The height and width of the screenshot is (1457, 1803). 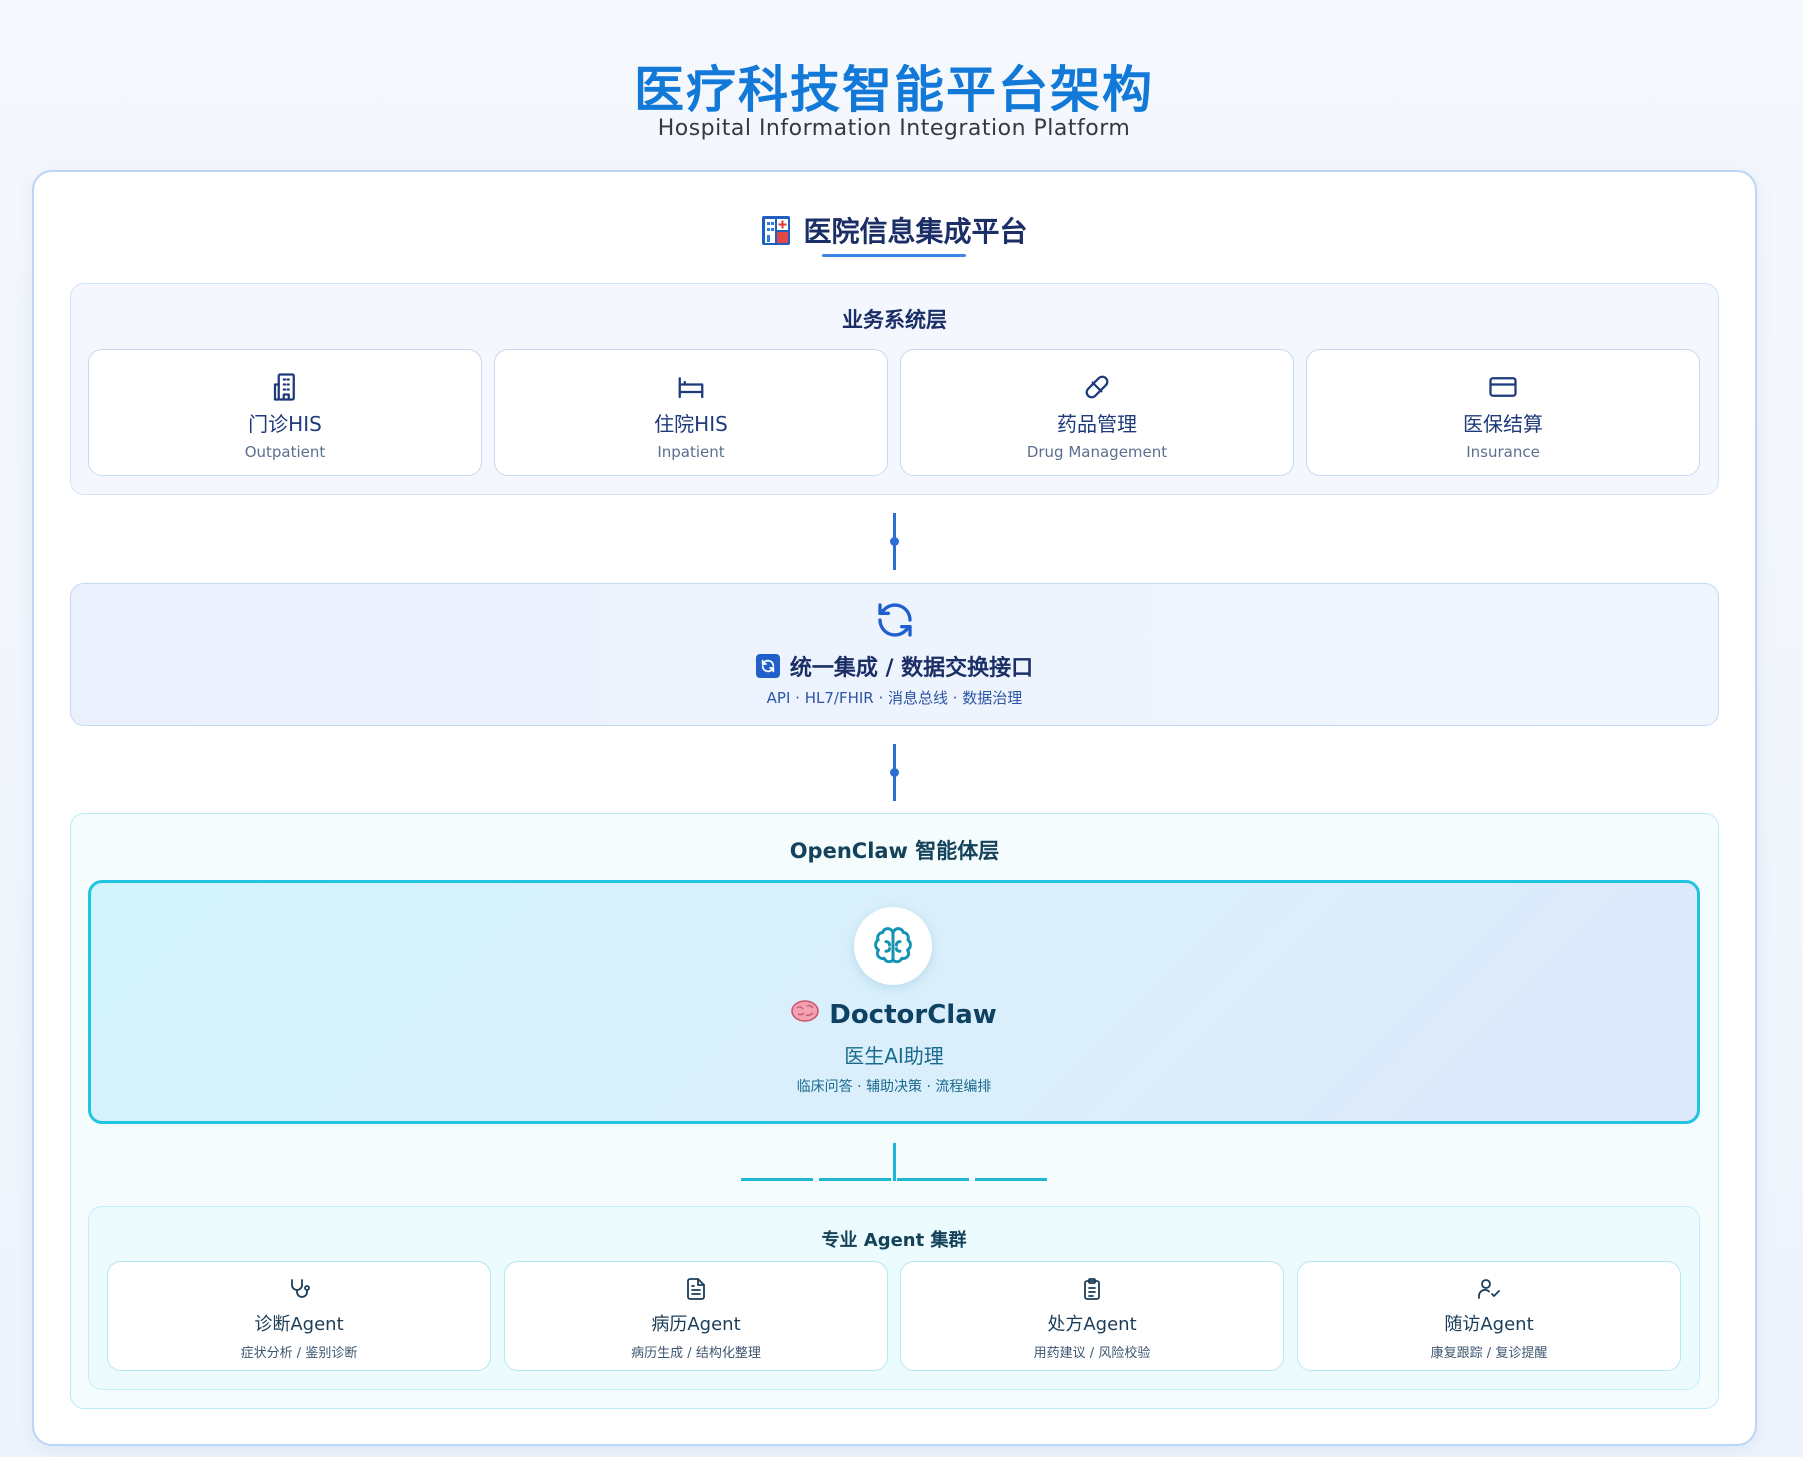 I want to click on agent-name: 病历Agent, so click(x=696, y=1324).